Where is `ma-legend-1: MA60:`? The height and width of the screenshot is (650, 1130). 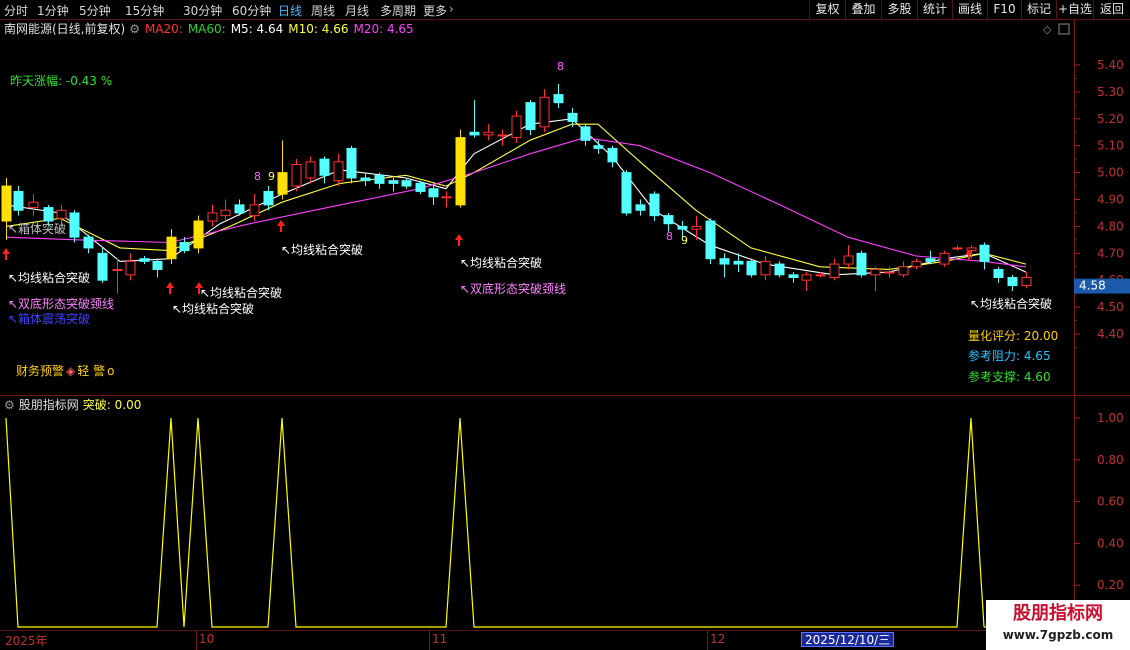 ma-legend-1: MA60: is located at coordinates (207, 29).